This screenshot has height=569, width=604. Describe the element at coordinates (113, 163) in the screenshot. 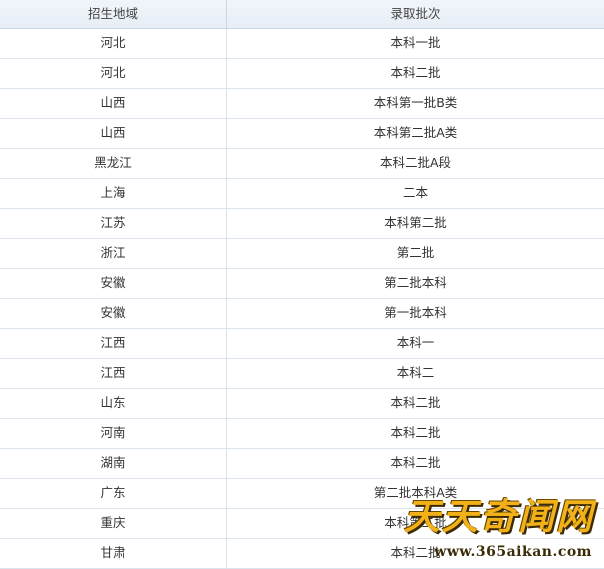

I see `cell-province: 黑龙江` at that location.